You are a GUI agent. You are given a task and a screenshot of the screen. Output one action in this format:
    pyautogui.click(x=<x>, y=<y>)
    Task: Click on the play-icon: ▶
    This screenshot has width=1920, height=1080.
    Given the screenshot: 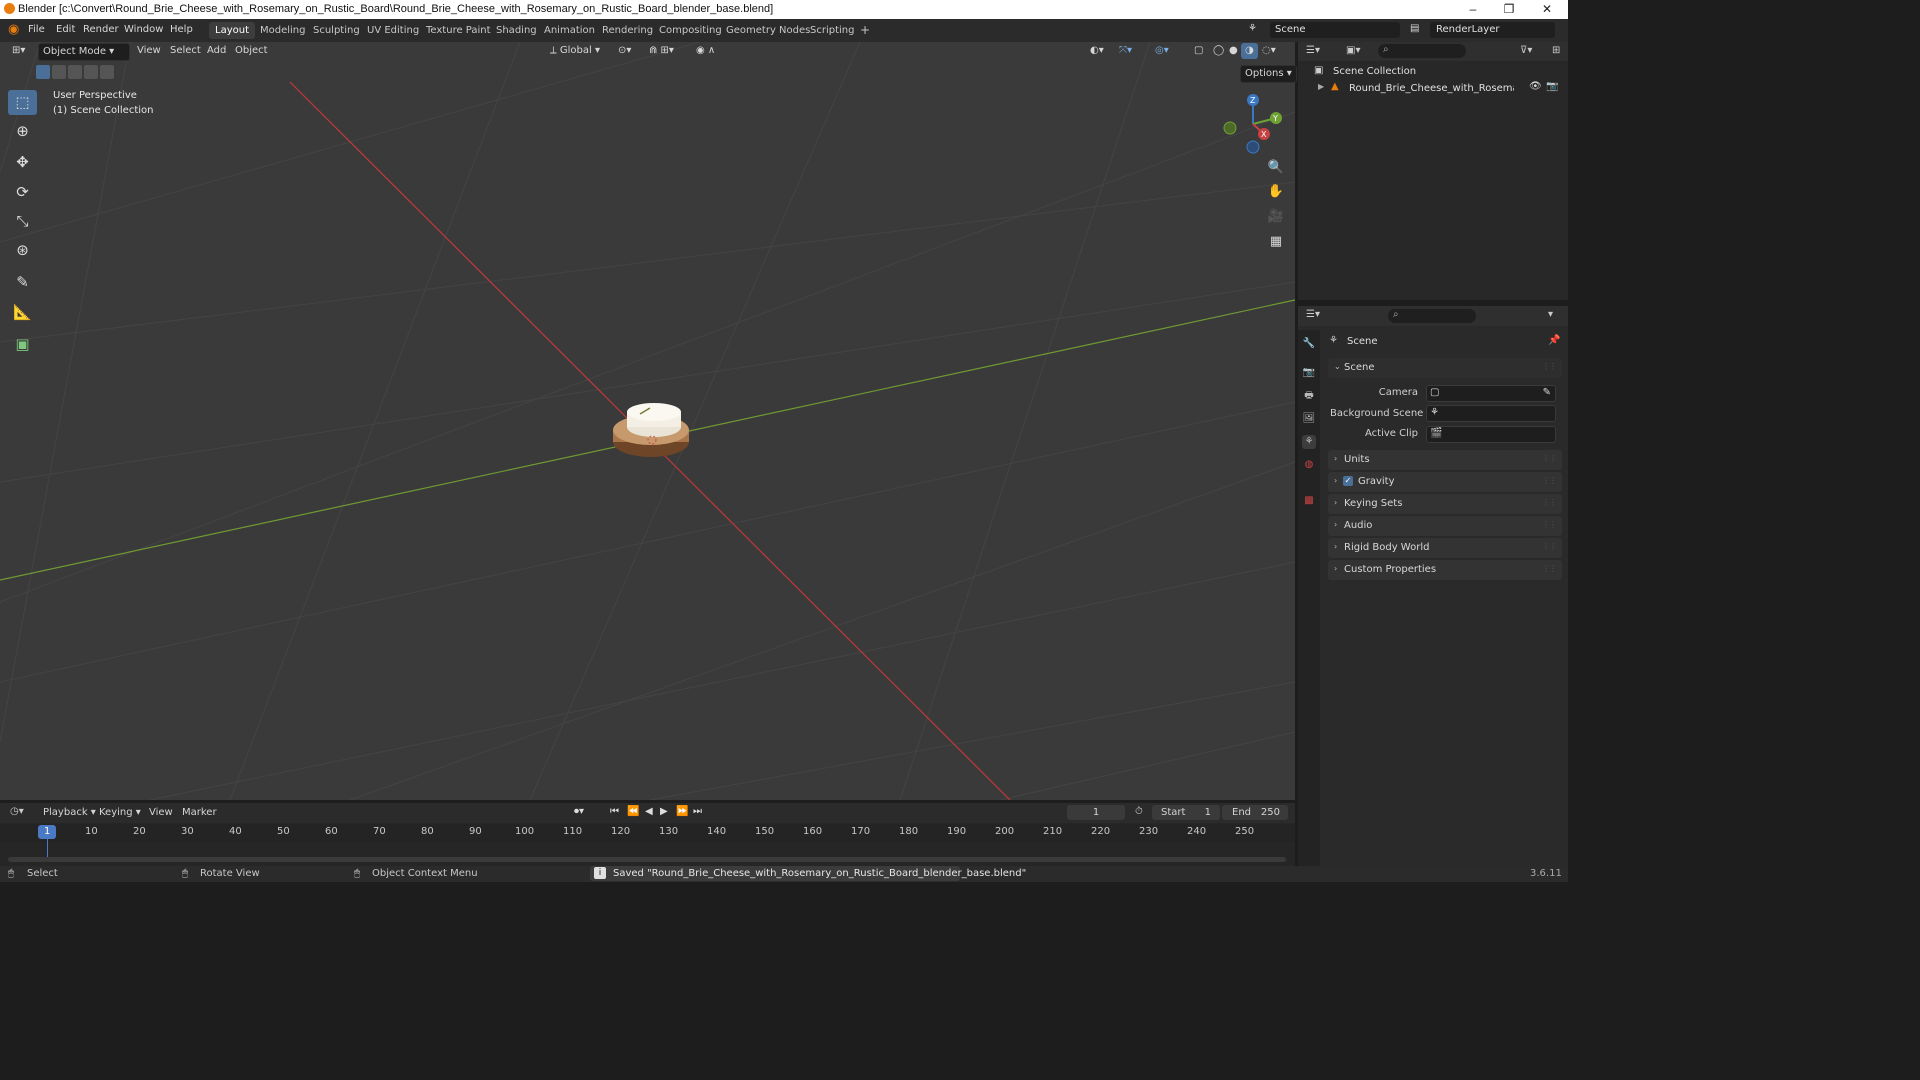 What is the action you would take?
    pyautogui.click(x=664, y=811)
    